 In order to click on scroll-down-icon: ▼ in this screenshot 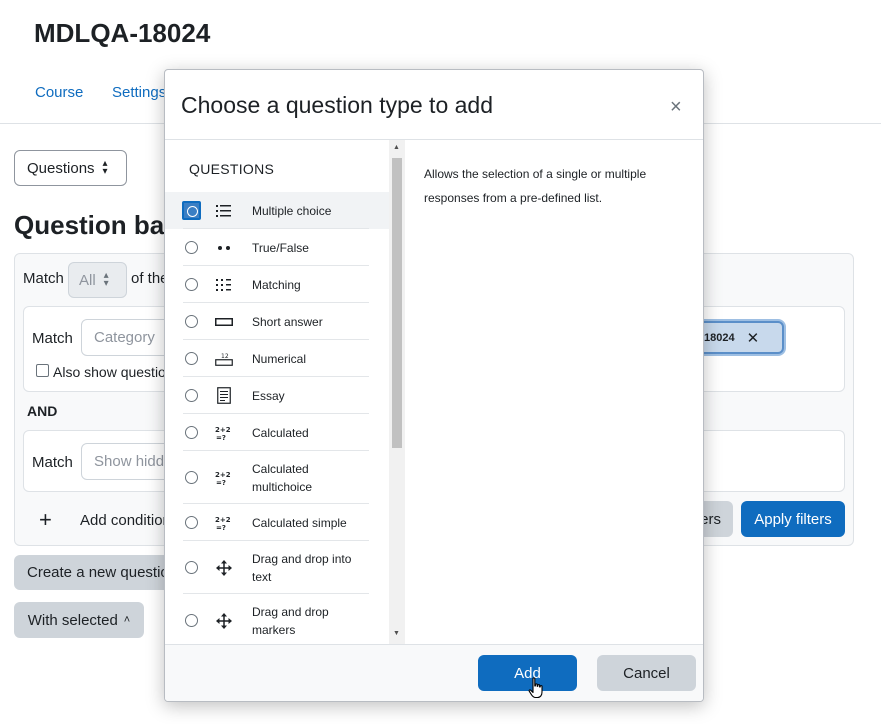, I will do `click(396, 633)`.